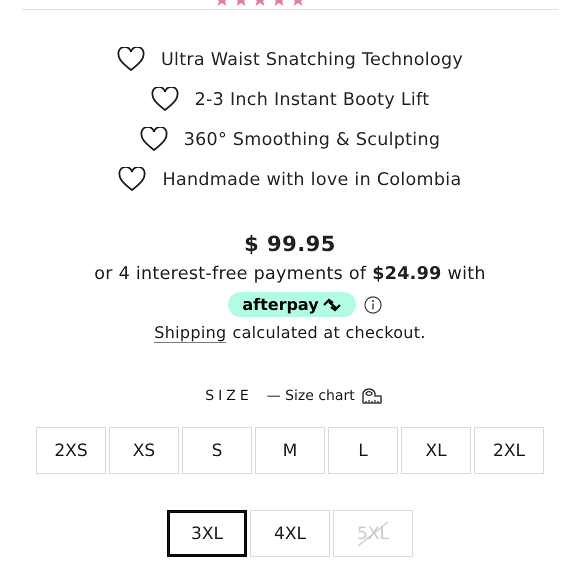 This screenshot has width=580, height=580. I want to click on size-label: SIZE, so click(229, 396).